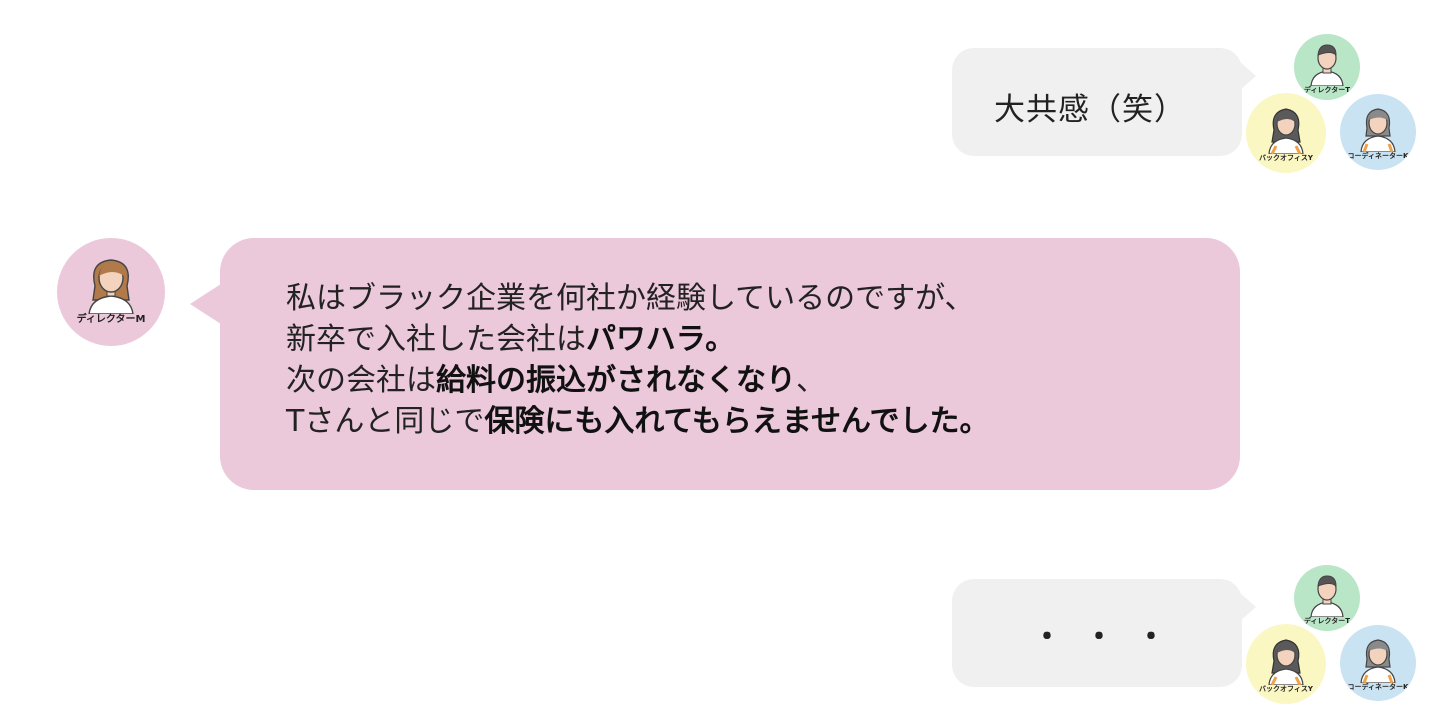 This screenshot has width=1440, height=719. I want to click on message-bubble-tail, so click(207, 304).